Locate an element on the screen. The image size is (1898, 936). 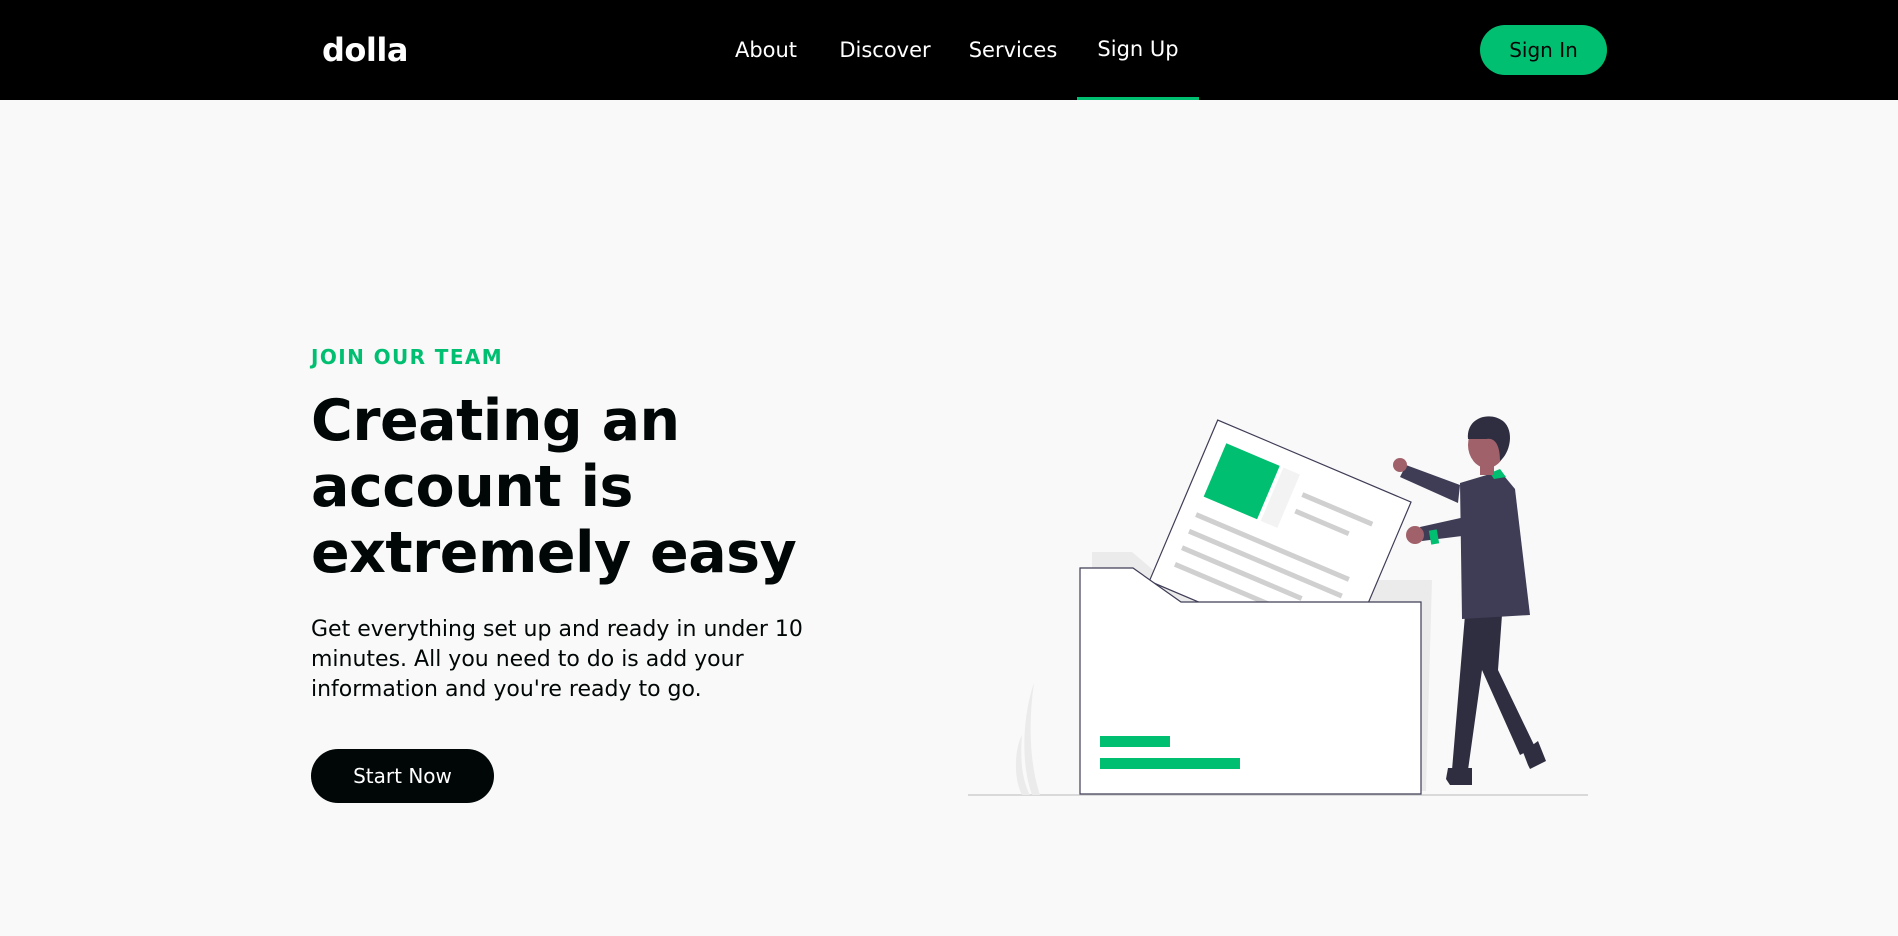
nav-link-services: Services is located at coordinates (1013, 50).